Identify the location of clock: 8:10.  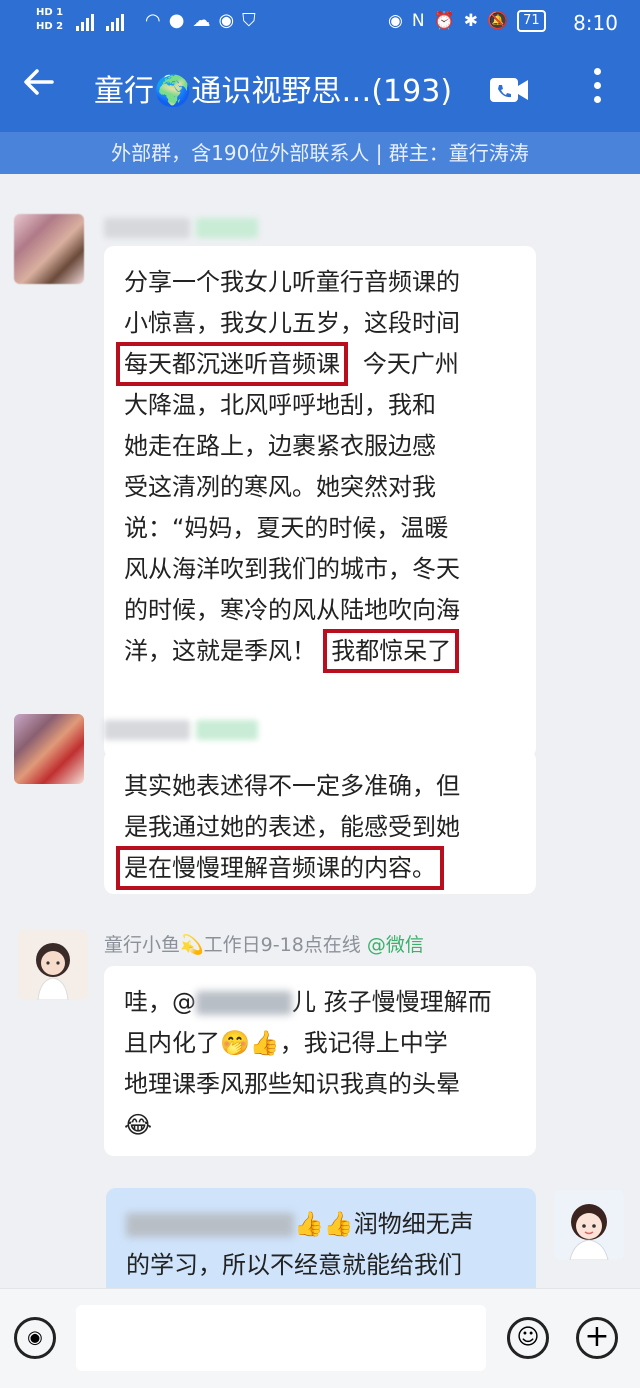
(595, 23).